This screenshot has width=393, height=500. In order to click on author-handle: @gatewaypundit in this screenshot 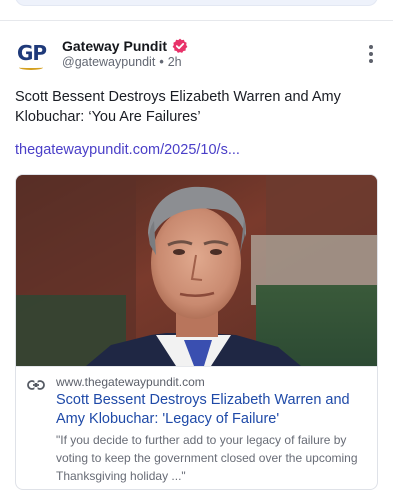, I will do `click(108, 62)`.